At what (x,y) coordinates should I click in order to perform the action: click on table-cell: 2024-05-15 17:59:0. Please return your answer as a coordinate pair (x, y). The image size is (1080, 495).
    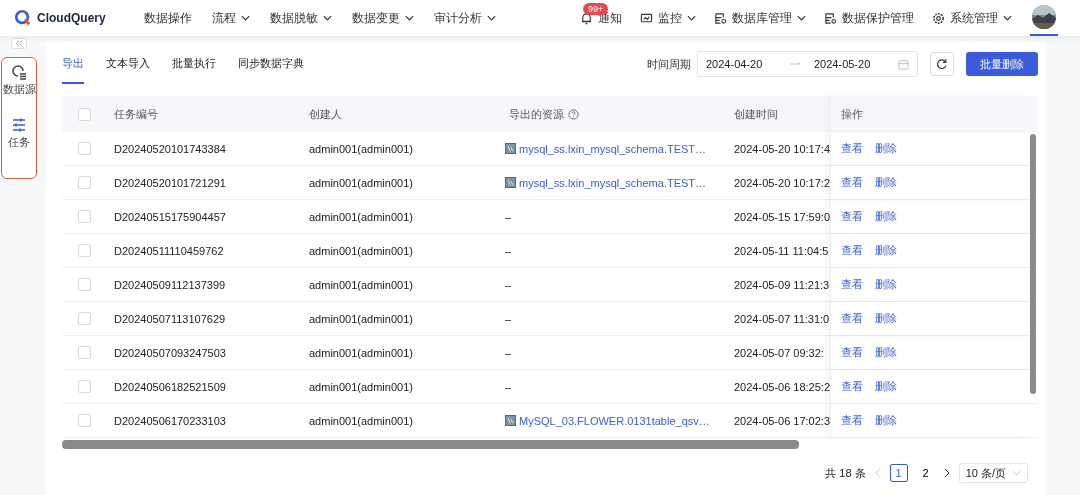
    Looking at the image, I should click on (782, 216).